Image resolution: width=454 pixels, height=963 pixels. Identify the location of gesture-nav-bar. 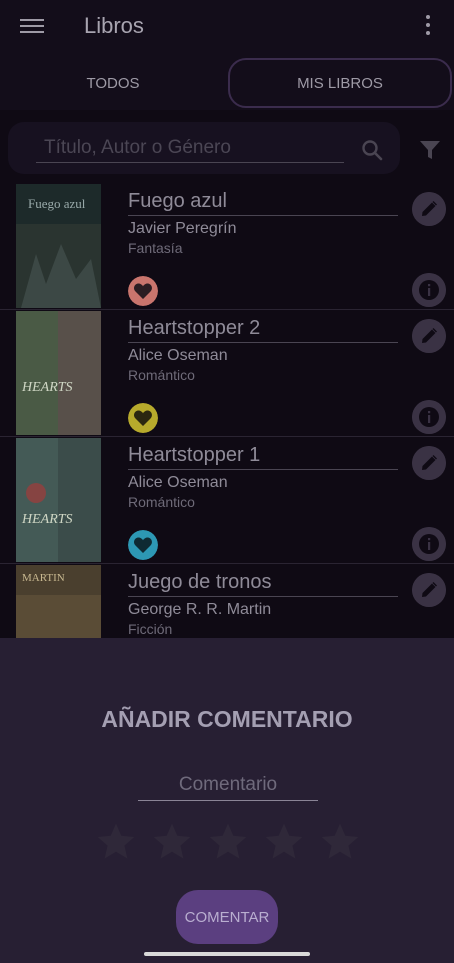
(227, 954).